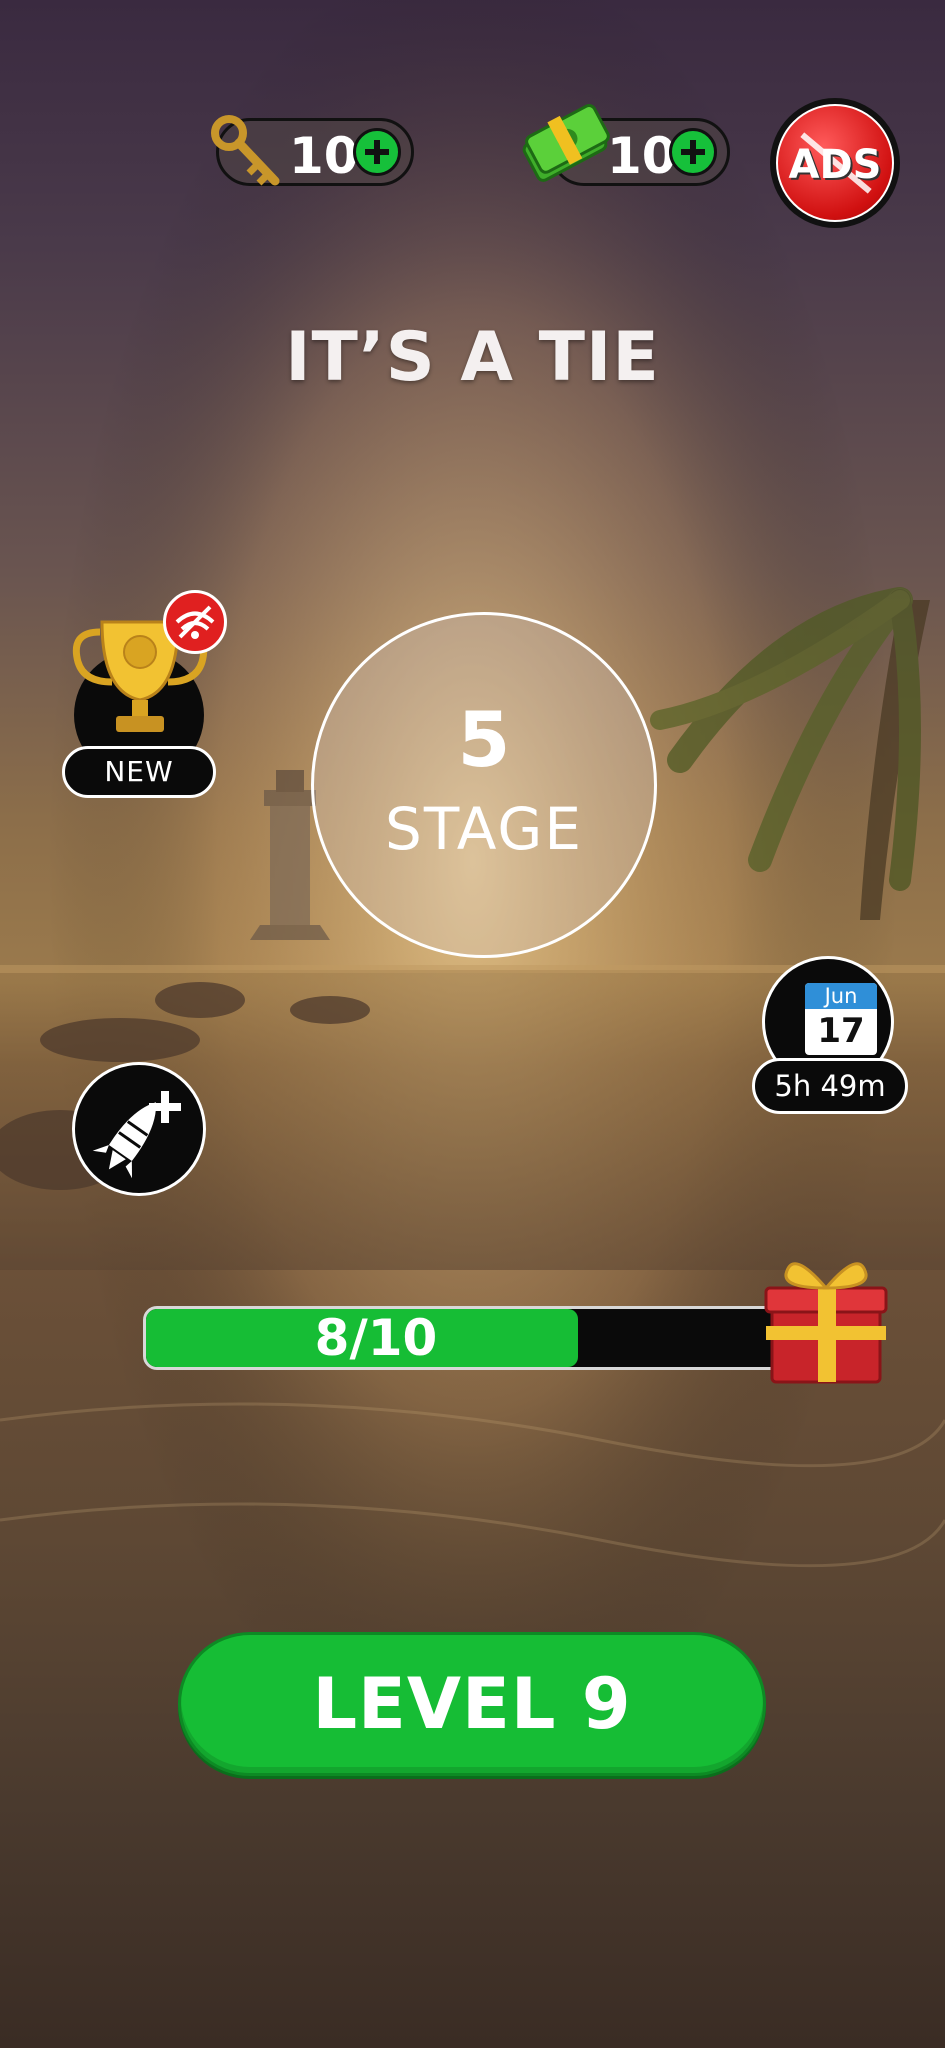 This screenshot has height=2048, width=945. What do you see at coordinates (484, 739) in the screenshot?
I see `stage-number: 5` at bounding box center [484, 739].